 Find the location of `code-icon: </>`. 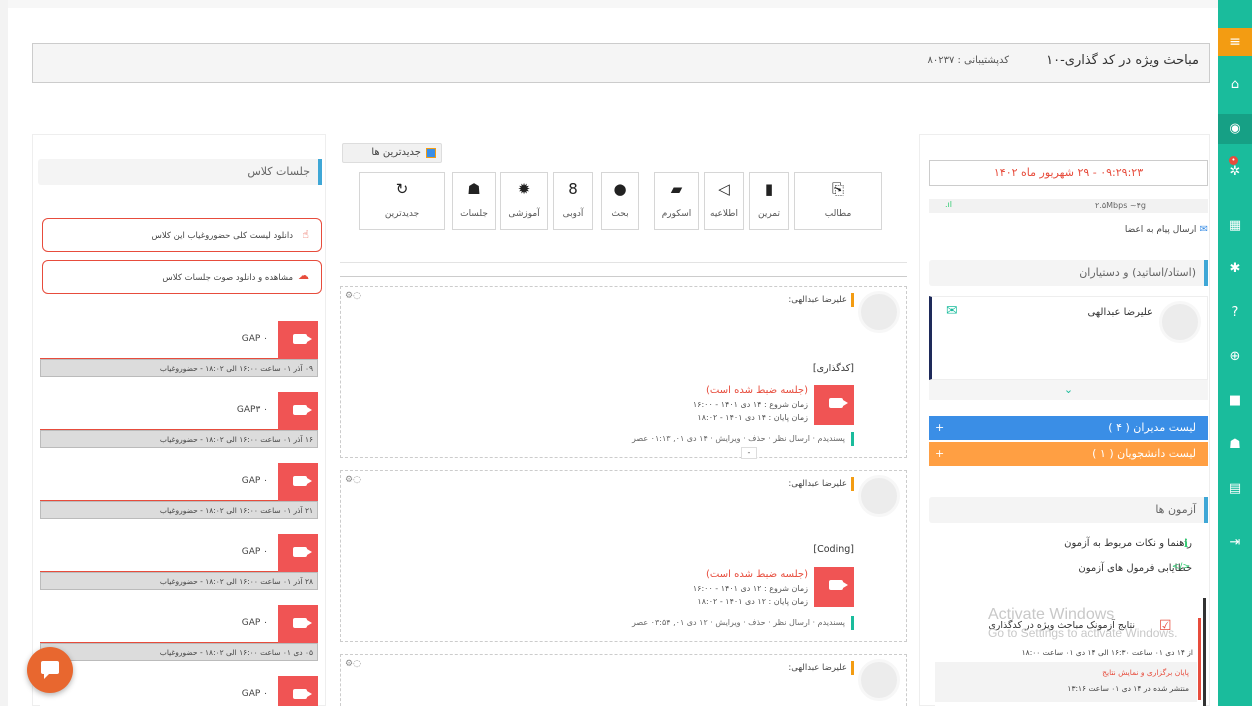

code-icon: </> is located at coordinates (1180, 567).